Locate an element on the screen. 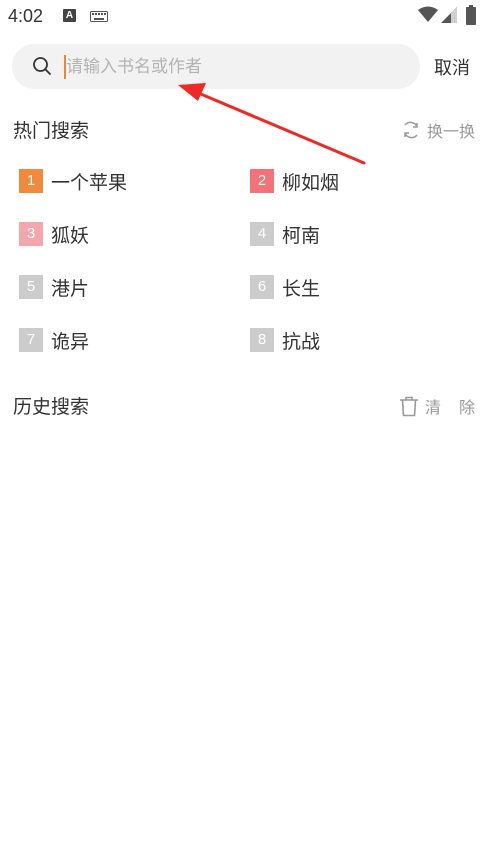  hot-item-5: 5 港片 is located at coordinates (54, 287).